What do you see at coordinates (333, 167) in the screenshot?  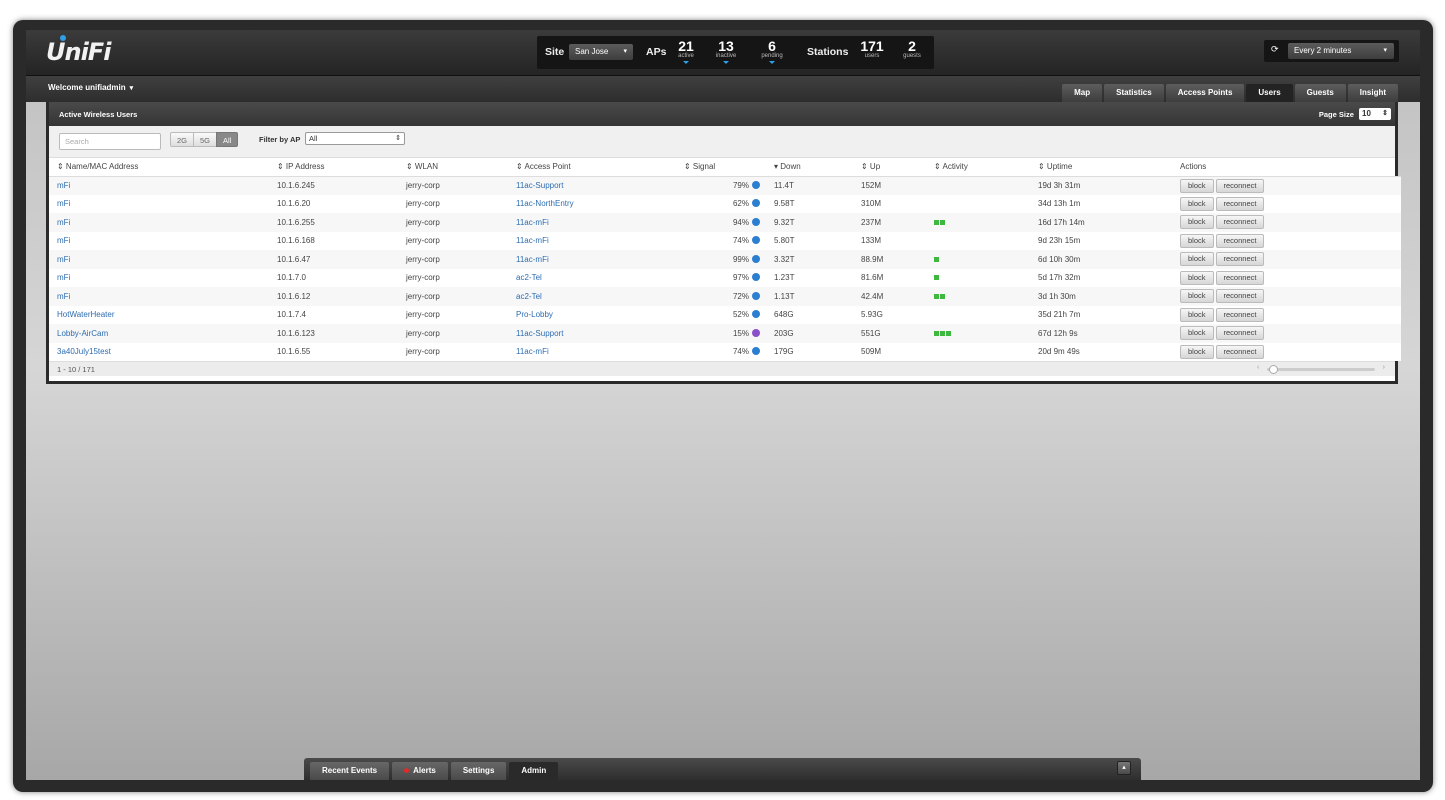 I see `col-ip: ⇕ IP Address` at bounding box center [333, 167].